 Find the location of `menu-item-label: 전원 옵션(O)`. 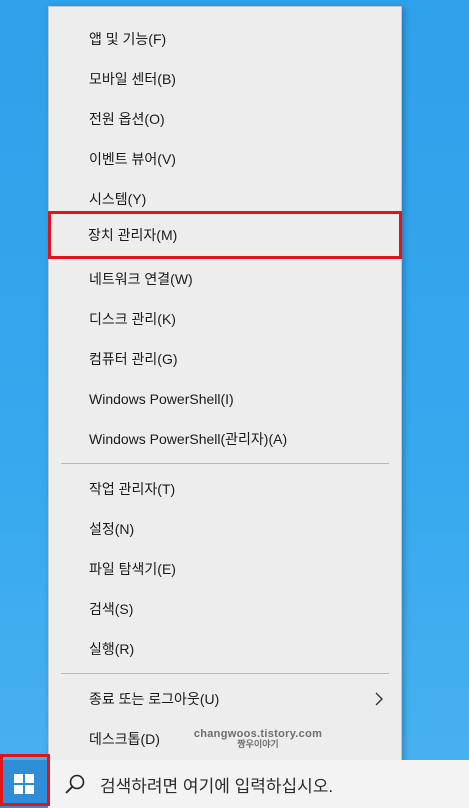

menu-item-label: 전원 옵션(O) is located at coordinates (127, 119).